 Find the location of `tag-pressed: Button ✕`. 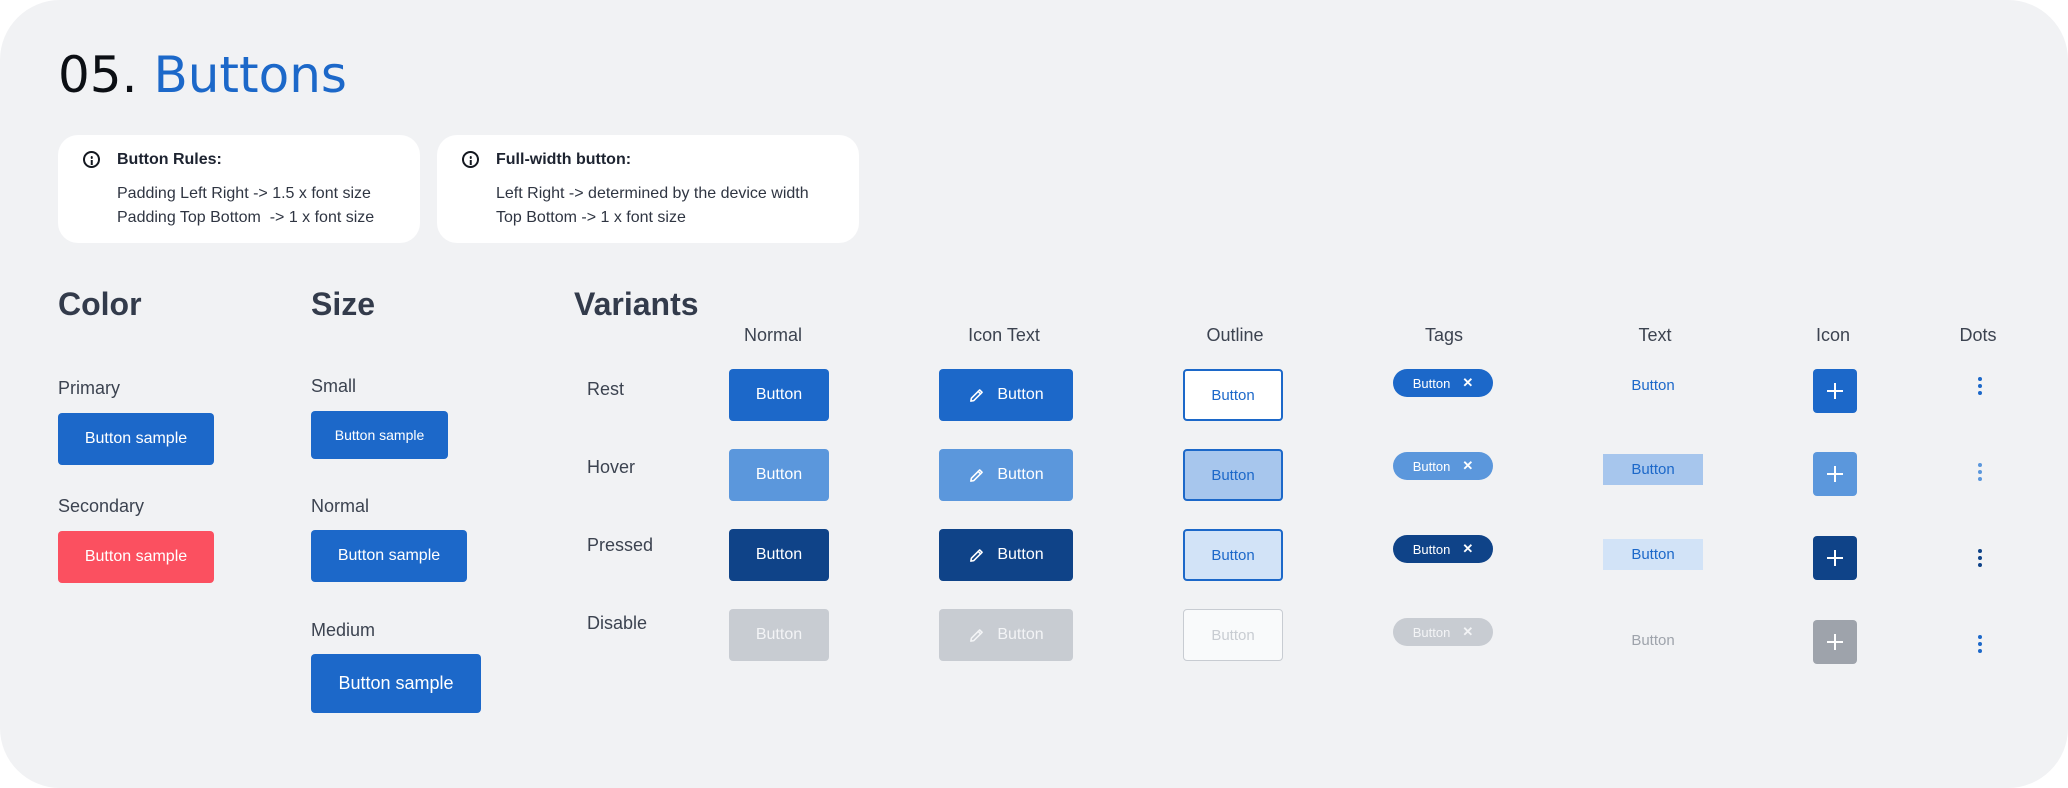

tag-pressed: Button ✕ is located at coordinates (1443, 549).